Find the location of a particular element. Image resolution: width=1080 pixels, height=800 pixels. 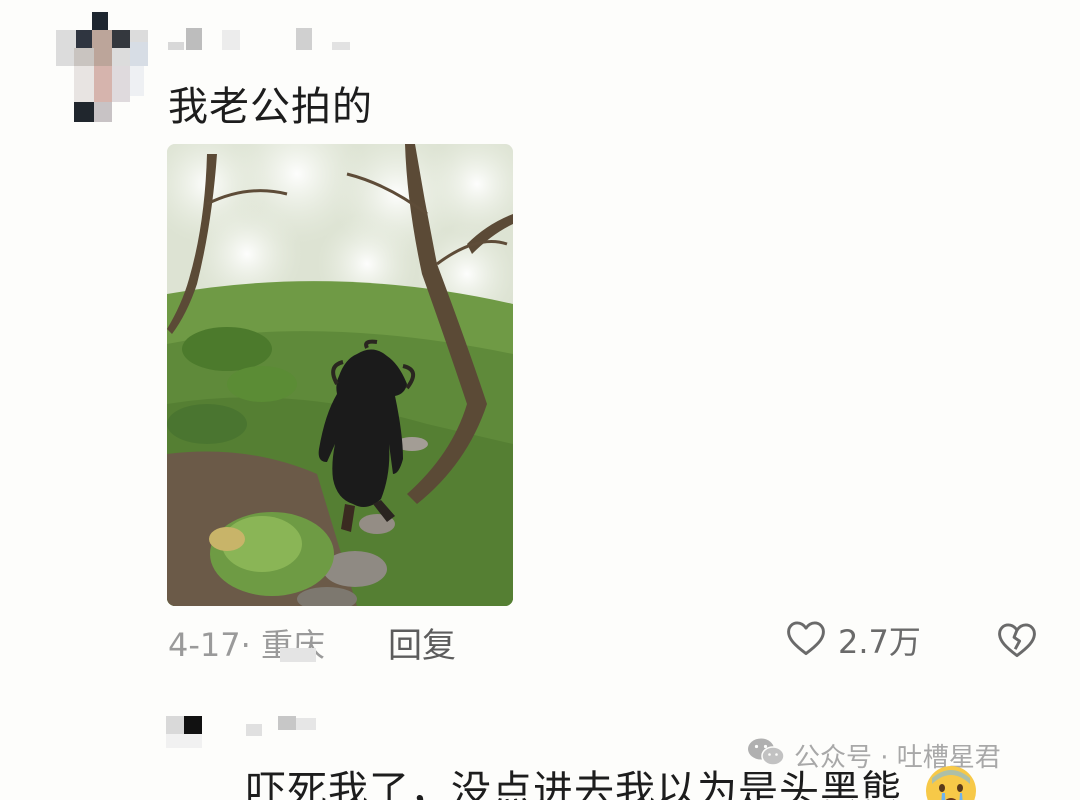

reply-text: 吓死我了，没点进去我以为是头黑熊 is located at coordinates (574, 784).